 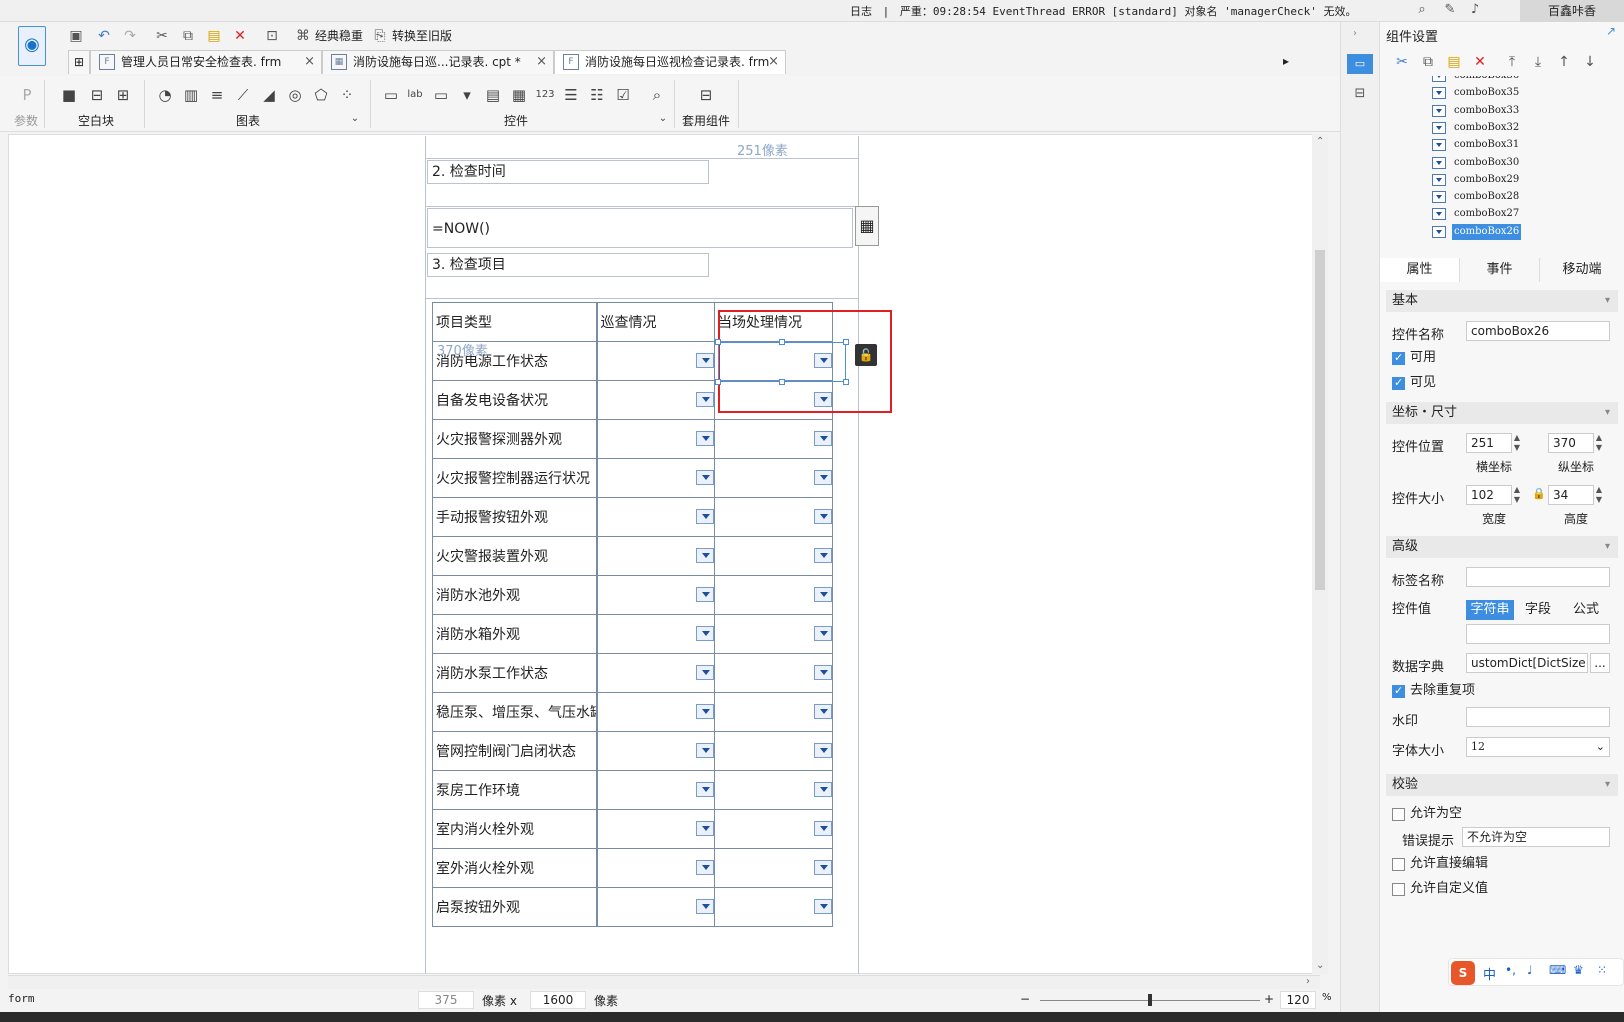 I want to click on label-widget-icon: ▭, so click(x=391, y=95).